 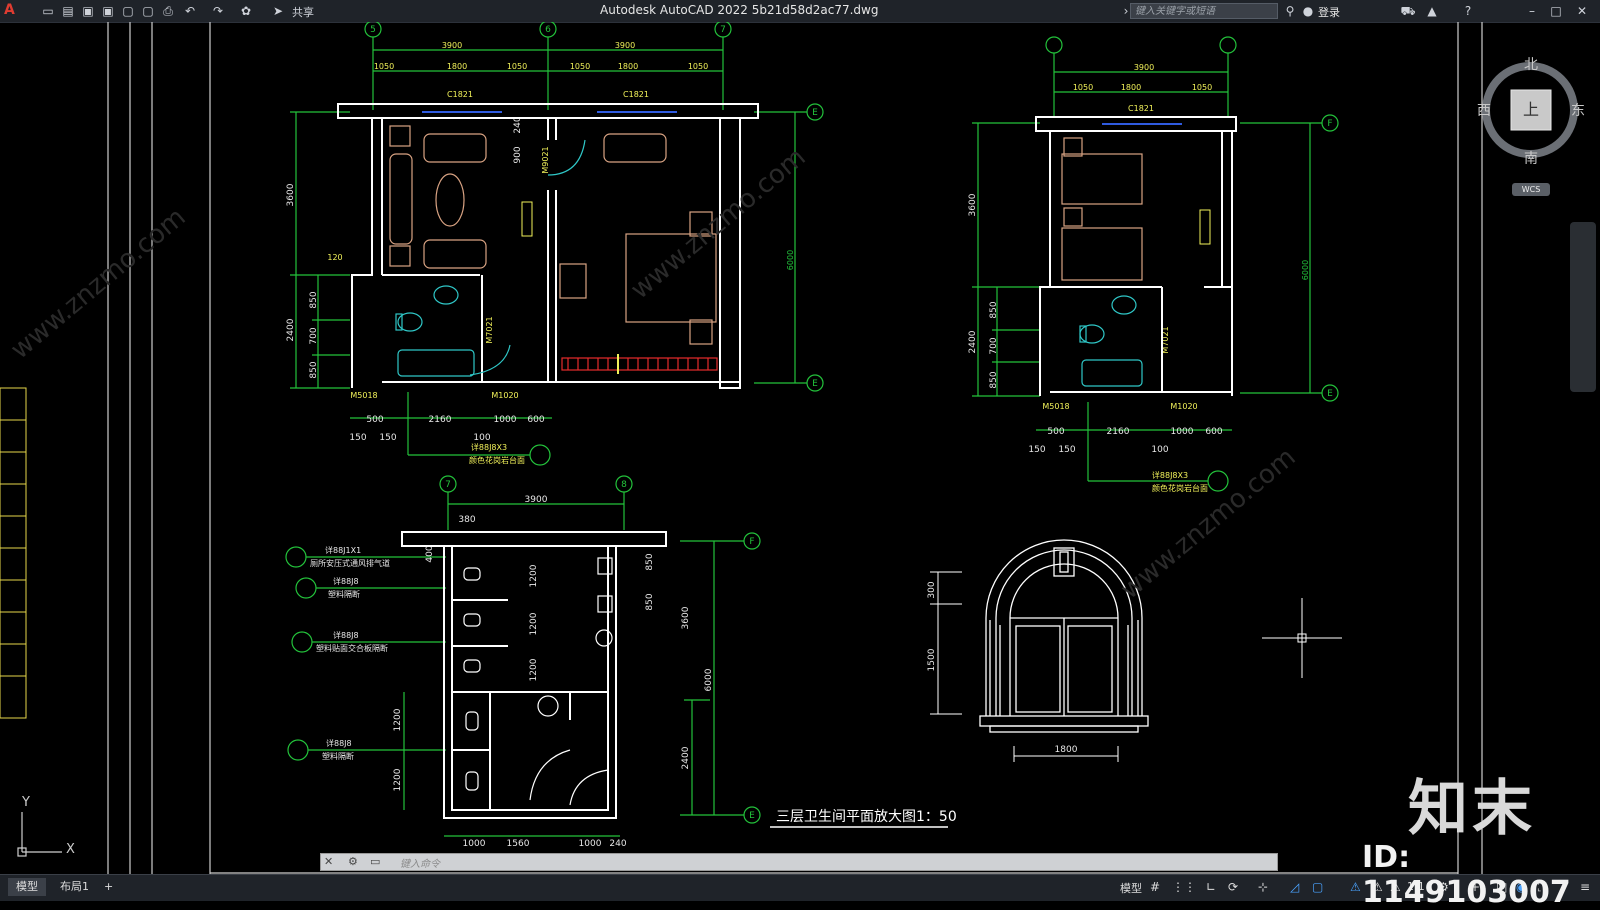 I want to click on dim-text: 150, so click(x=387, y=438).